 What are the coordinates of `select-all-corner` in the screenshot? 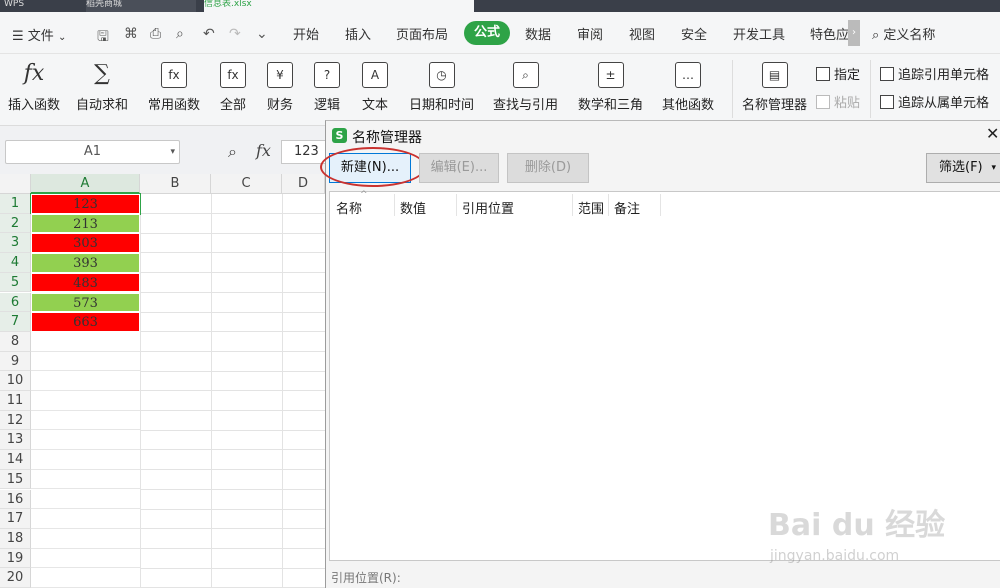 It's located at (15, 184).